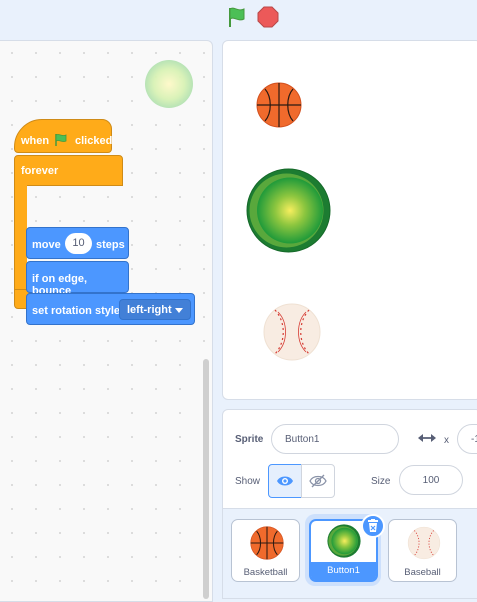 The width and height of the screenshot is (477, 602). I want to click on baseball-sprite, so click(292, 332).